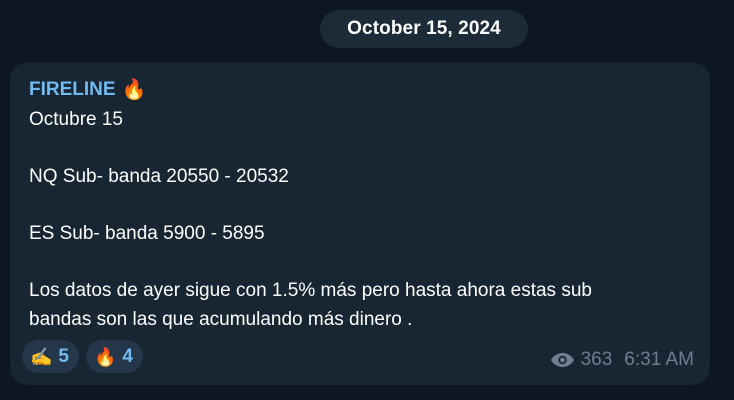  I want to click on sender-name: FIRELINE, so click(72, 90).